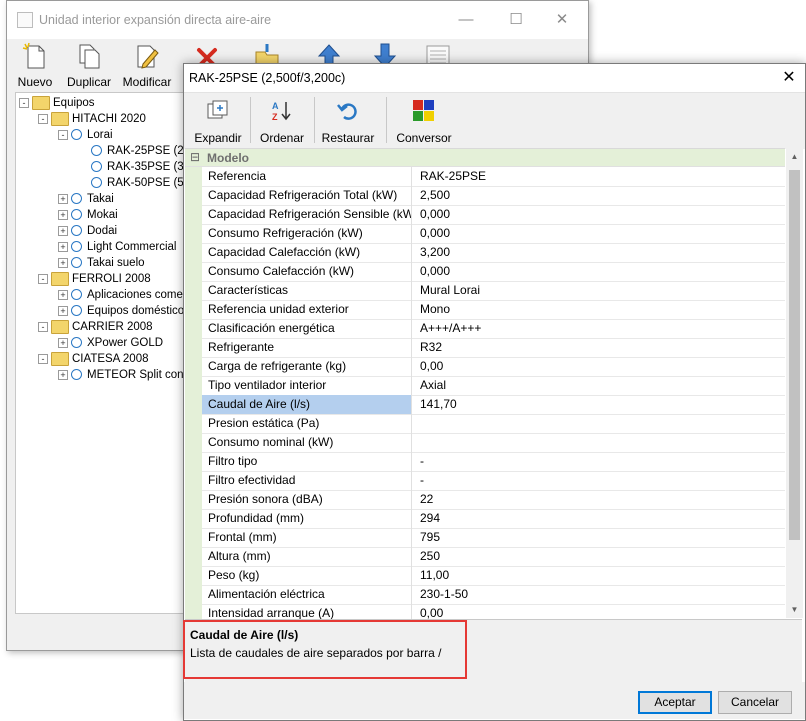 This screenshot has height=721, width=806. Describe the element at coordinates (430, 556) in the screenshot. I see `property-value: 250` at that location.